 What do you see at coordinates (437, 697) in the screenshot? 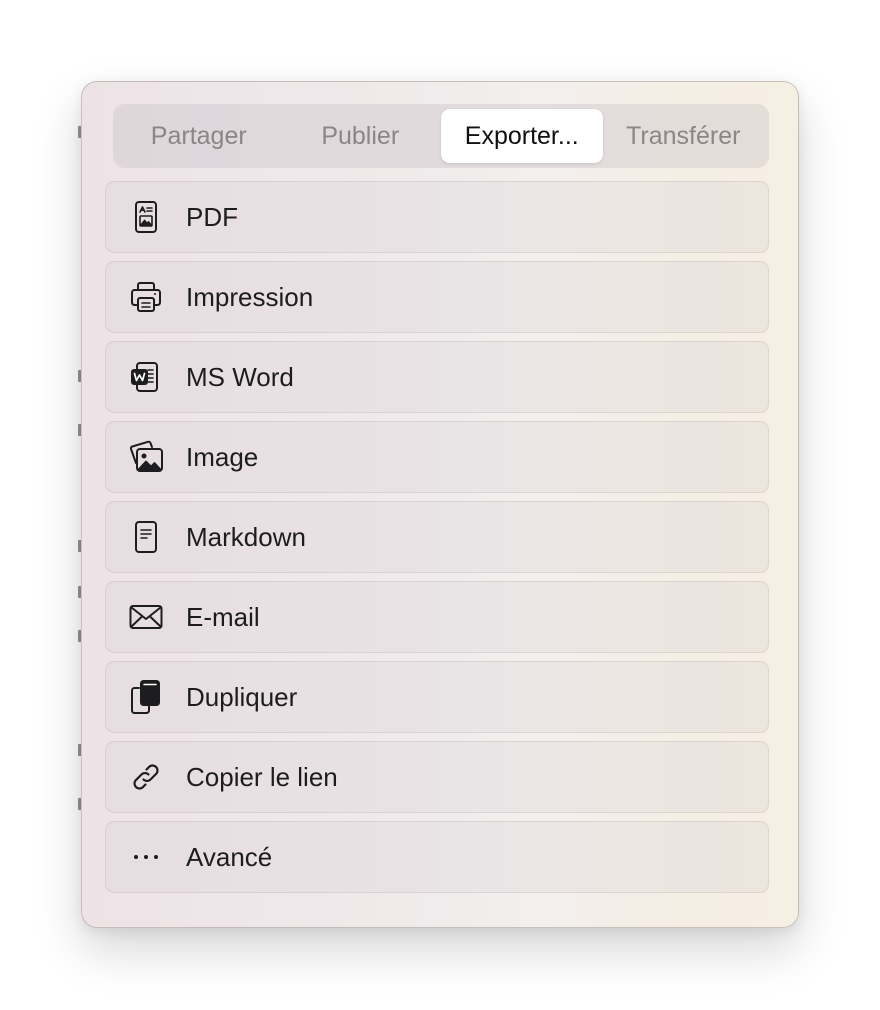
I see `duplicate-button: Dupliquer` at bounding box center [437, 697].